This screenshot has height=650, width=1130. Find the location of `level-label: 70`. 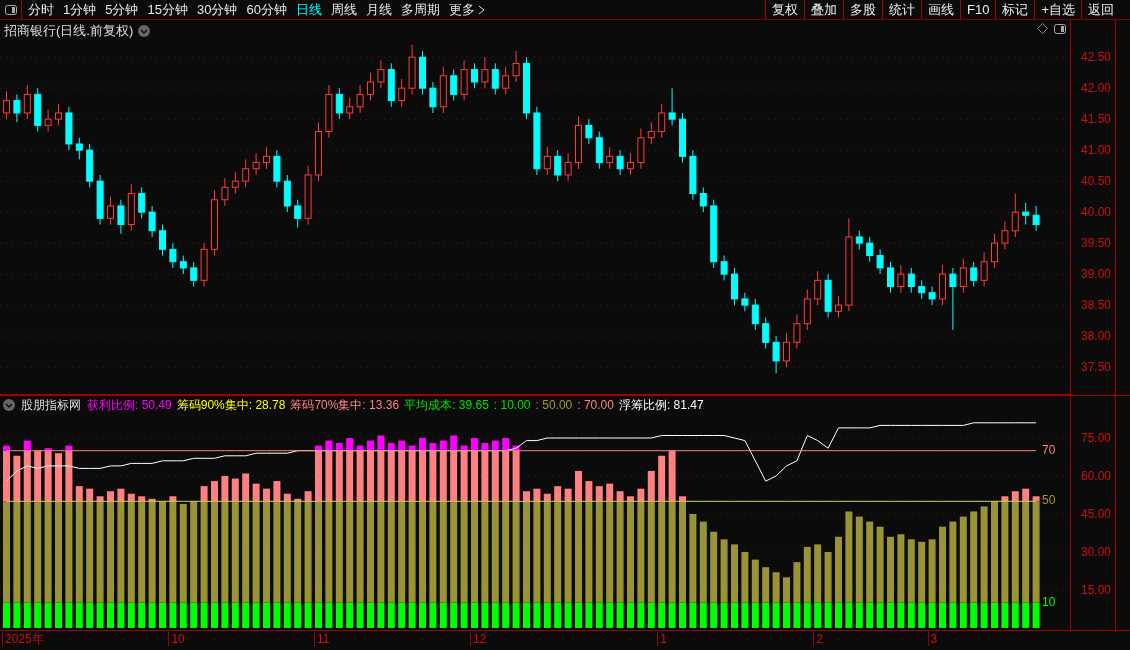

level-label: 70 is located at coordinates (1049, 450).